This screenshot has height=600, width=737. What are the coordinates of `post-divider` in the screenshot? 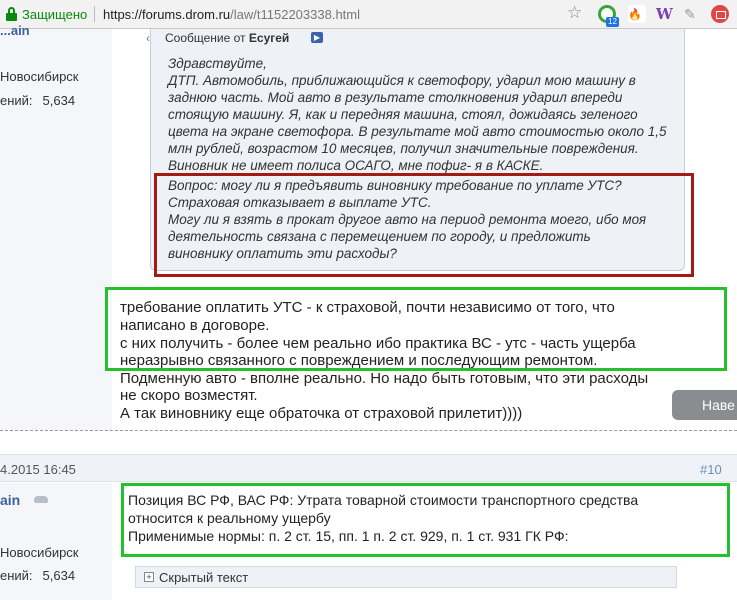 It's located at (368, 436).